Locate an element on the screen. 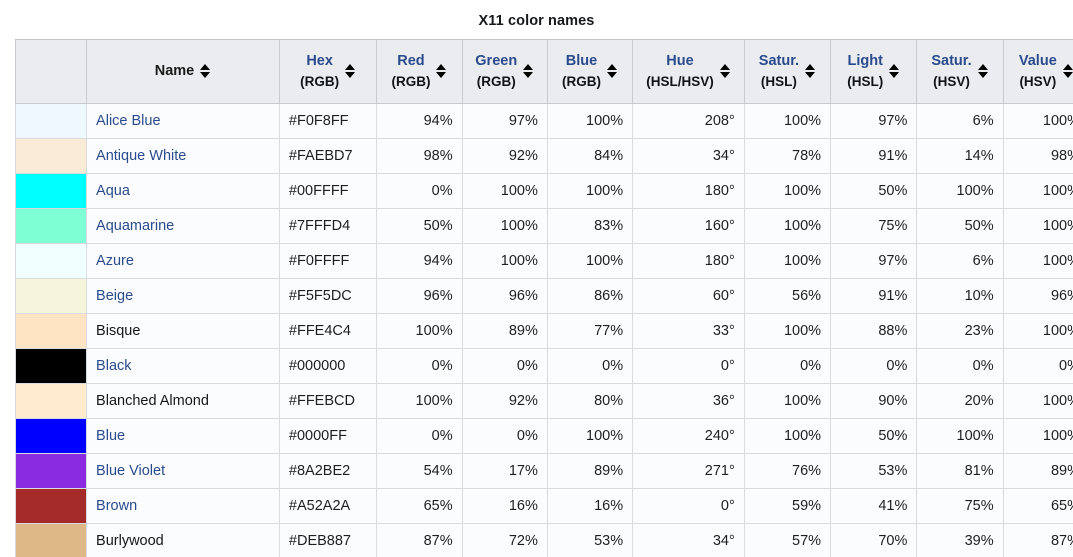 The width and height of the screenshot is (1073, 557). hue-value: 271° is located at coordinates (688, 471).